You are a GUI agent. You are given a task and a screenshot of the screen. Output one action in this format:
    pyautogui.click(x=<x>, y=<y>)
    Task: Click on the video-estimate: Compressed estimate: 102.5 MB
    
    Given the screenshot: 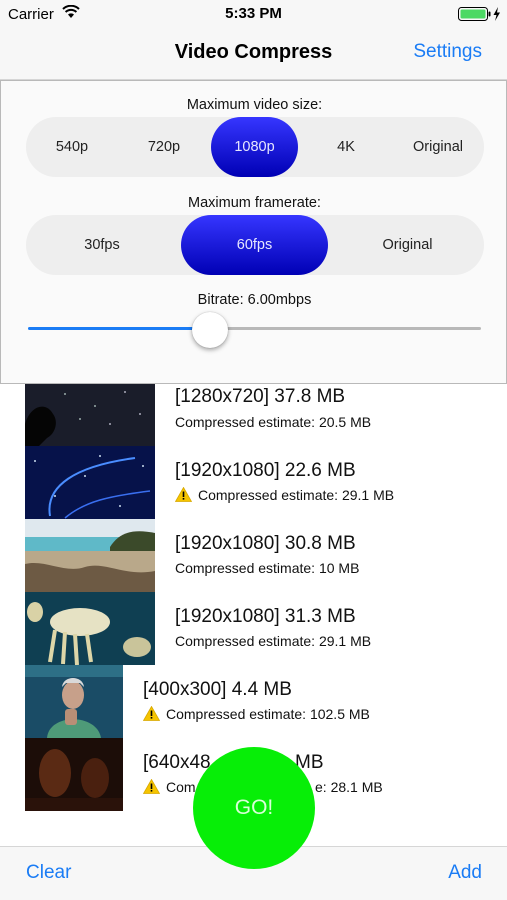 What is the action you would take?
    pyautogui.click(x=268, y=714)
    